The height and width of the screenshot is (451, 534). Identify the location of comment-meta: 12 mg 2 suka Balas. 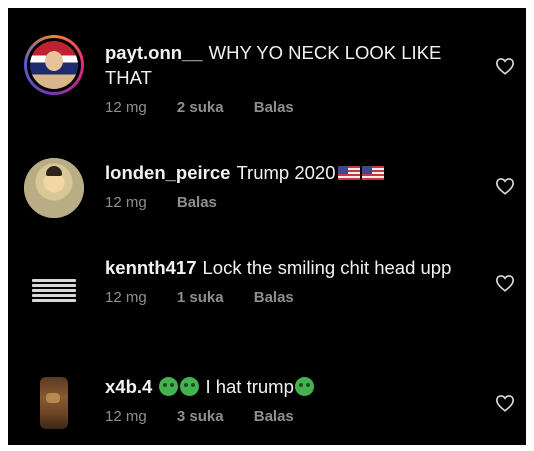
(285, 108).